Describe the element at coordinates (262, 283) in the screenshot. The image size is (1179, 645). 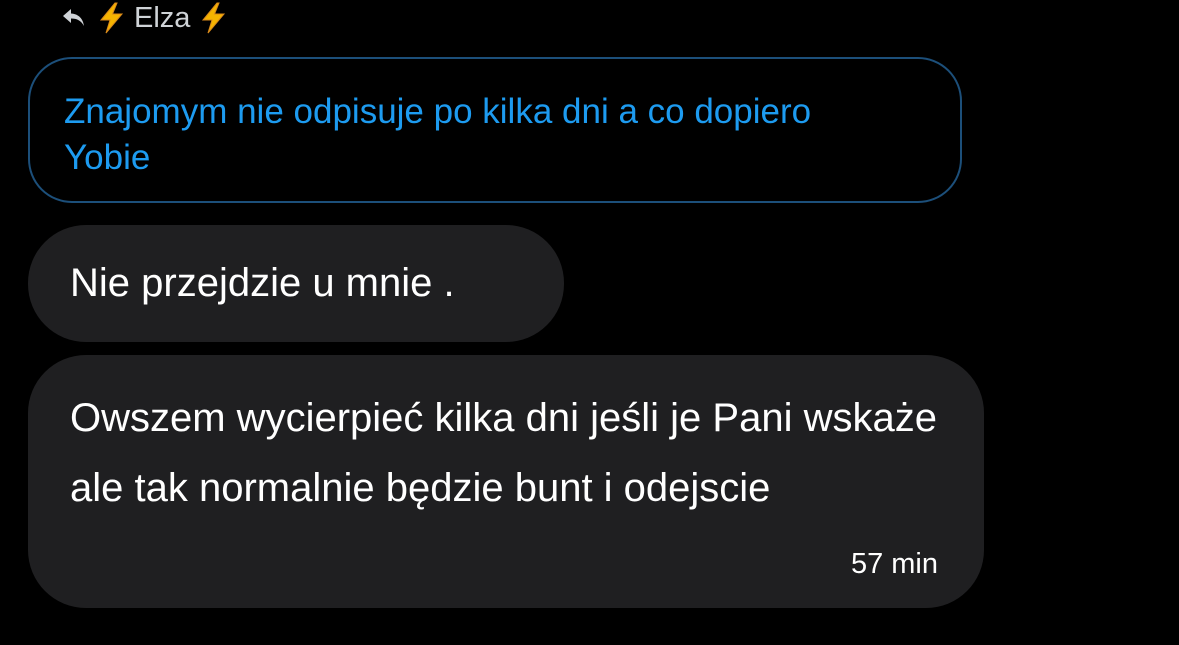
I see `message-text: Nie przejdzie u mnie .` at that location.